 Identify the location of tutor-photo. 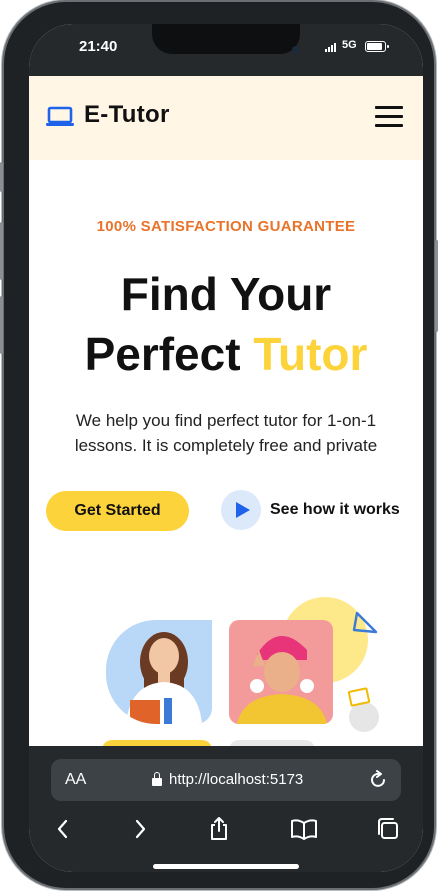
(281, 672).